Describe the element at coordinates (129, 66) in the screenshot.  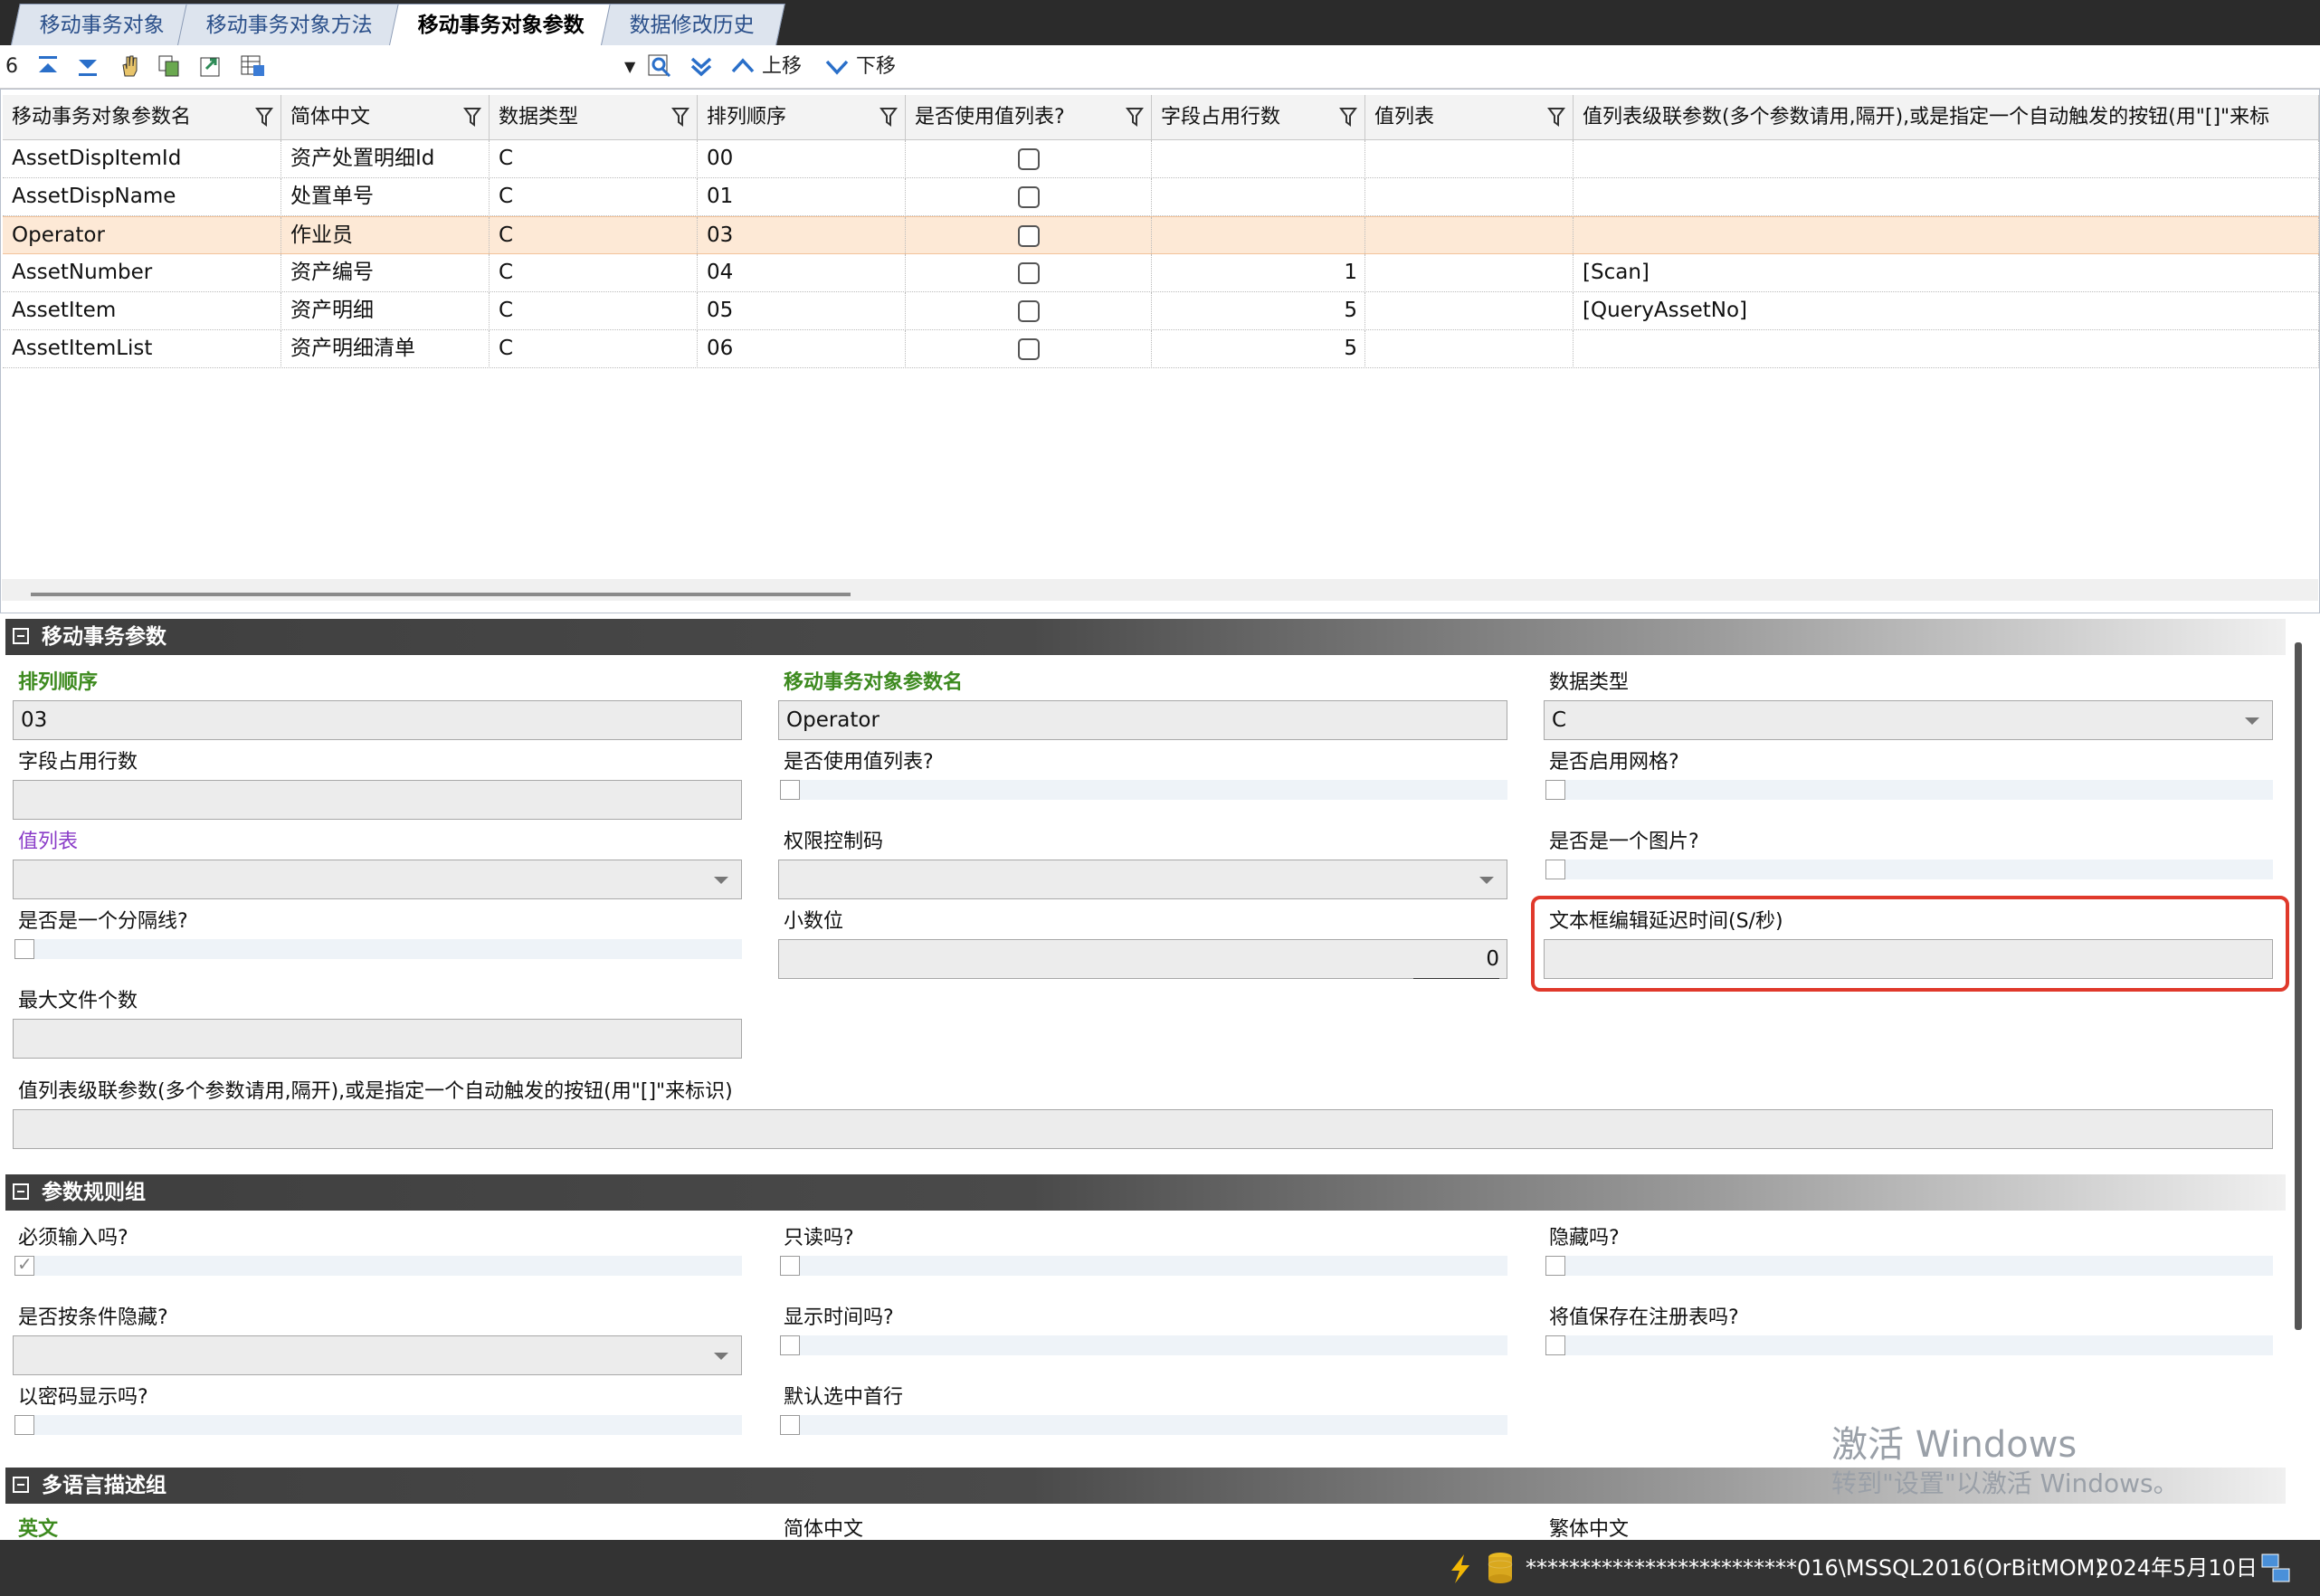
I see `hand-icon` at that location.